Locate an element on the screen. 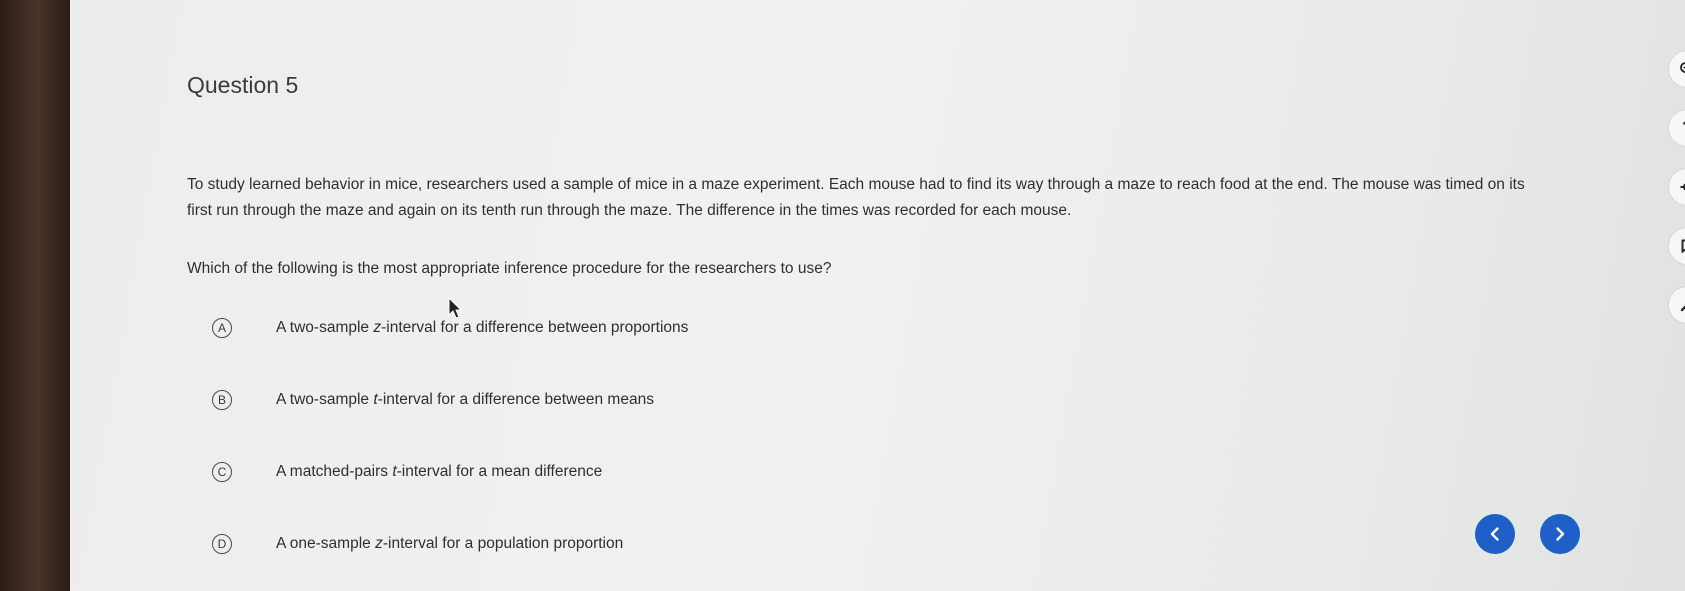 This screenshot has height=591, width=1685. choice-c-letter: C is located at coordinates (222, 472).